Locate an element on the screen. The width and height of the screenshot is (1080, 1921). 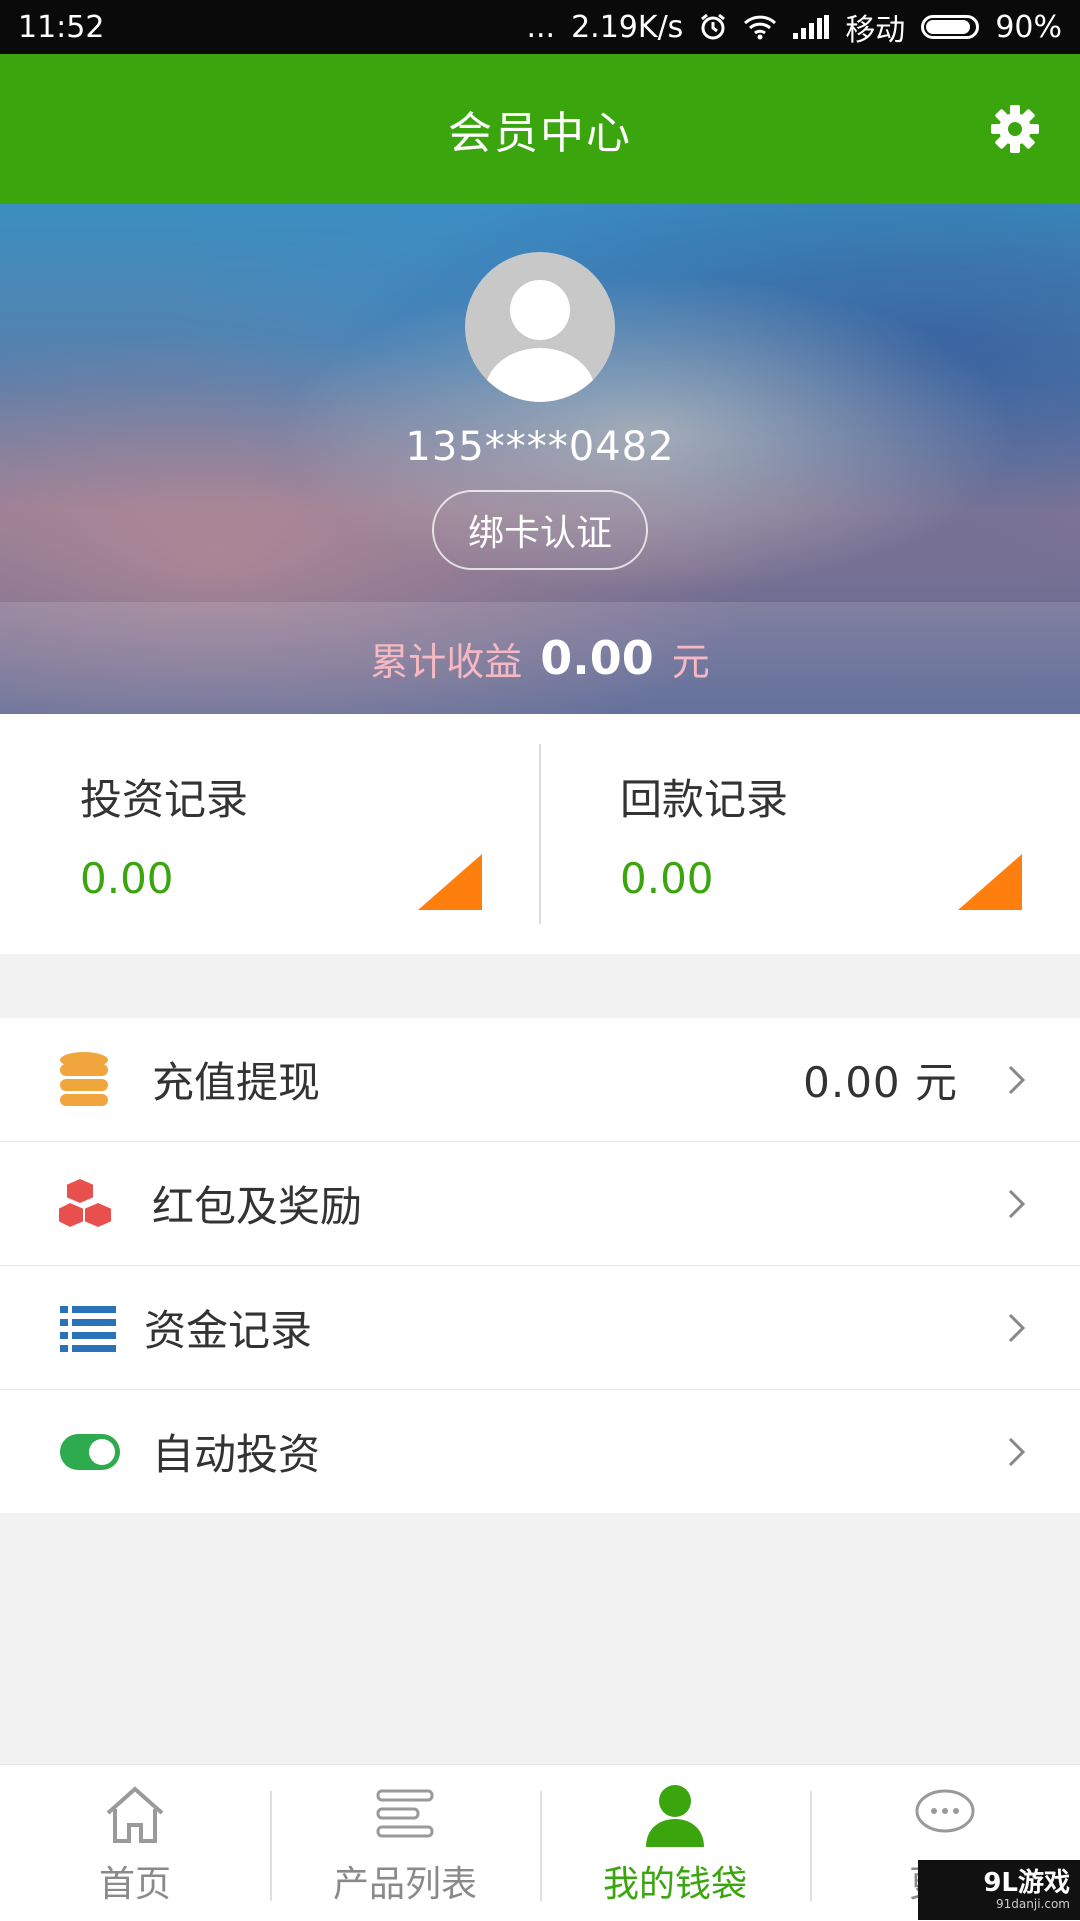
status-icons: ... 2.19K/s 移动 90% is located at coordinates (794, 27).